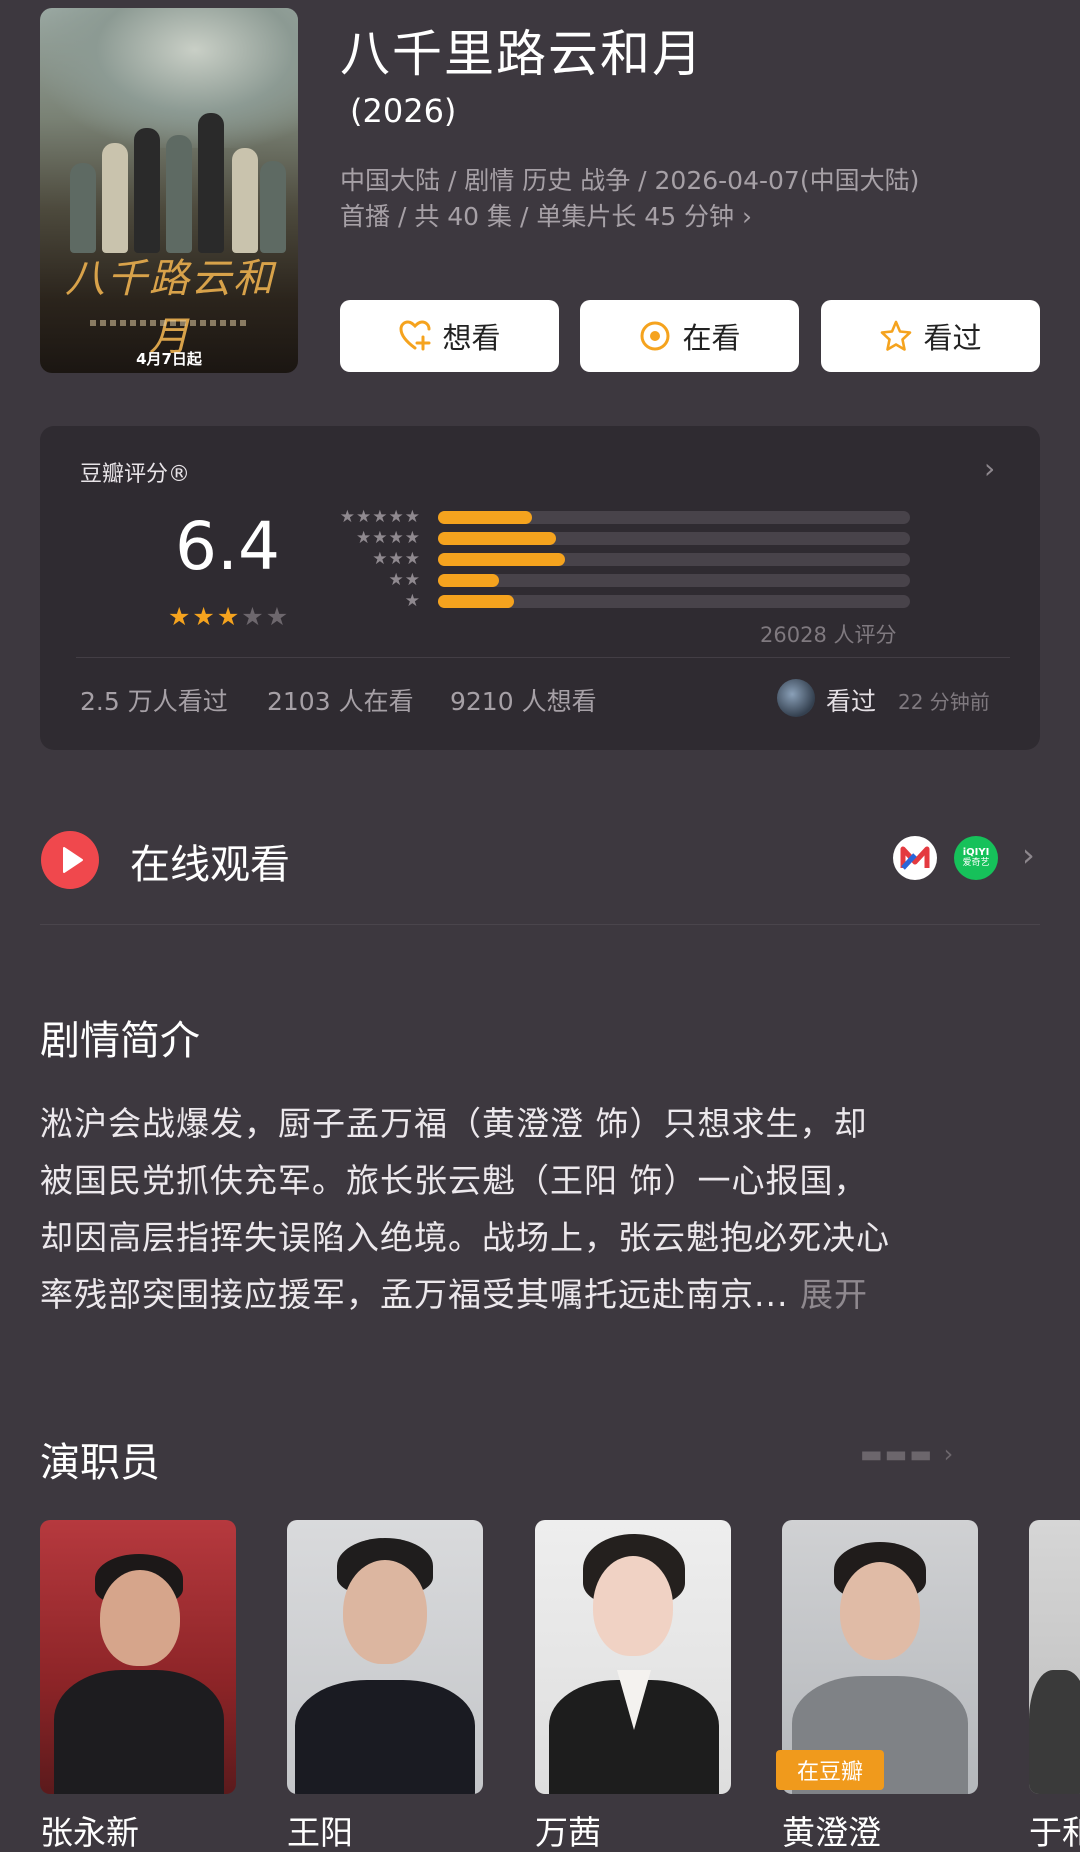 The image size is (1080, 1852). Describe the element at coordinates (851, 701) in the screenshot. I see `friend-status: 看过` at that location.